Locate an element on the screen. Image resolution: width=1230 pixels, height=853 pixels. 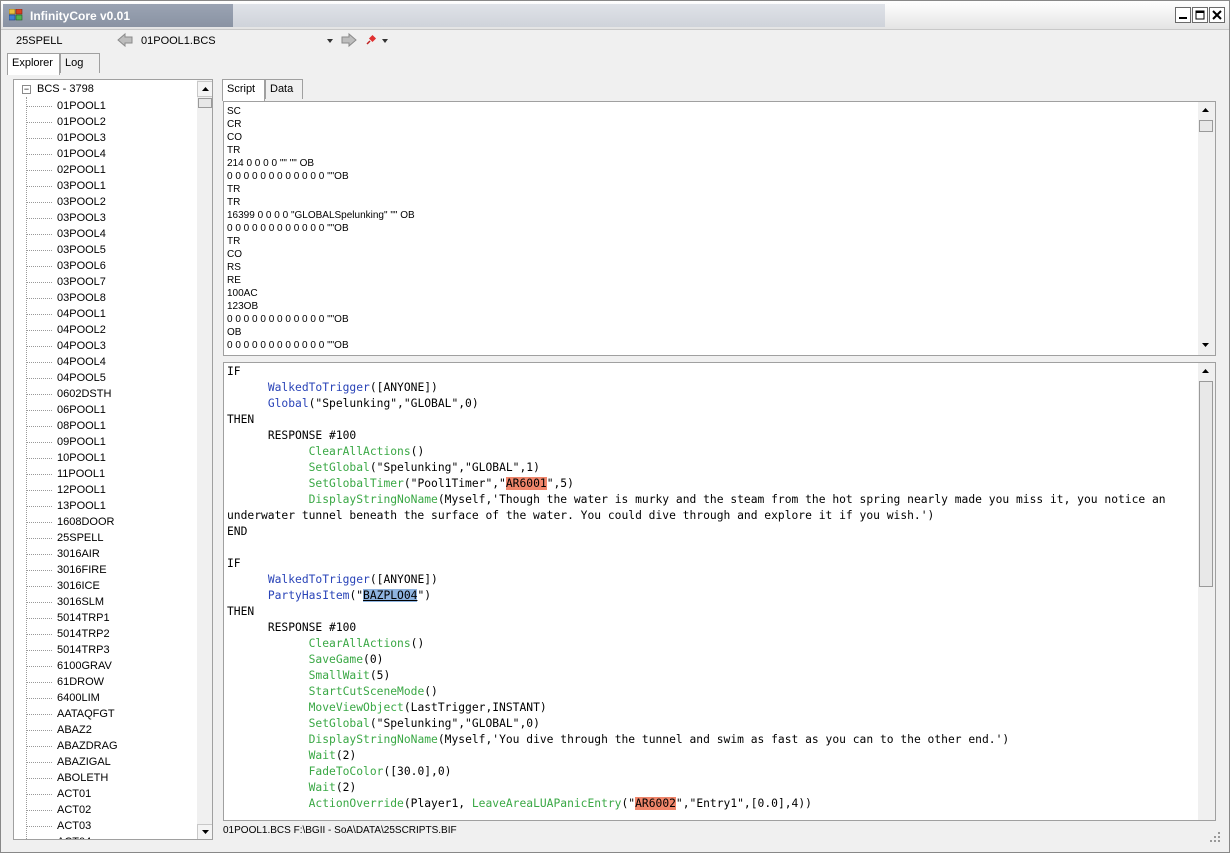
tab-explorer: Explorer is located at coordinates (33, 64).